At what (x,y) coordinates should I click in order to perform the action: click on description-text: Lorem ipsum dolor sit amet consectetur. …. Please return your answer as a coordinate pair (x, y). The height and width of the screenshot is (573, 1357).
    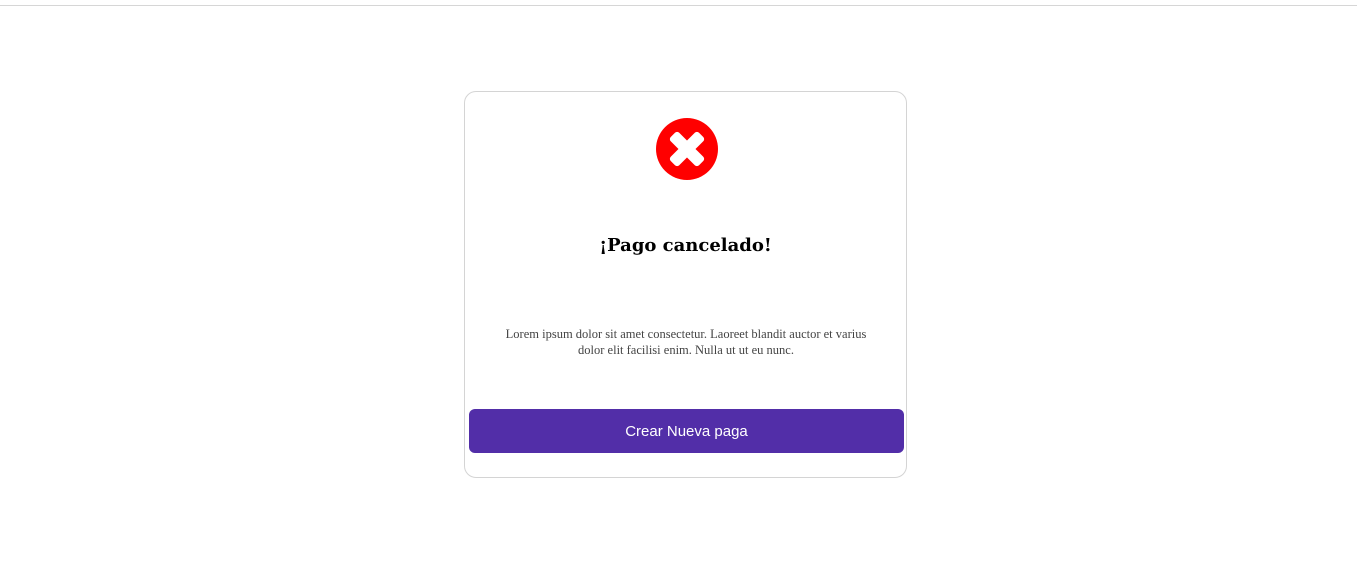
    Looking at the image, I should click on (686, 342).